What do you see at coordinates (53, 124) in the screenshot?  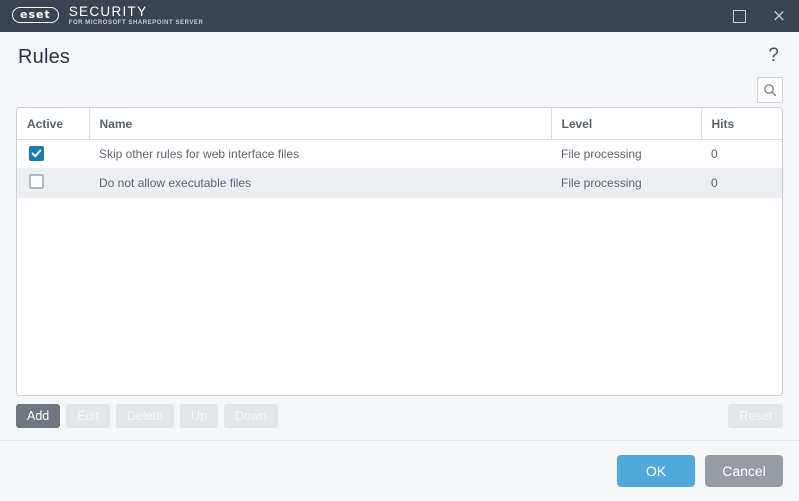 I see `column-header-active: Active` at bounding box center [53, 124].